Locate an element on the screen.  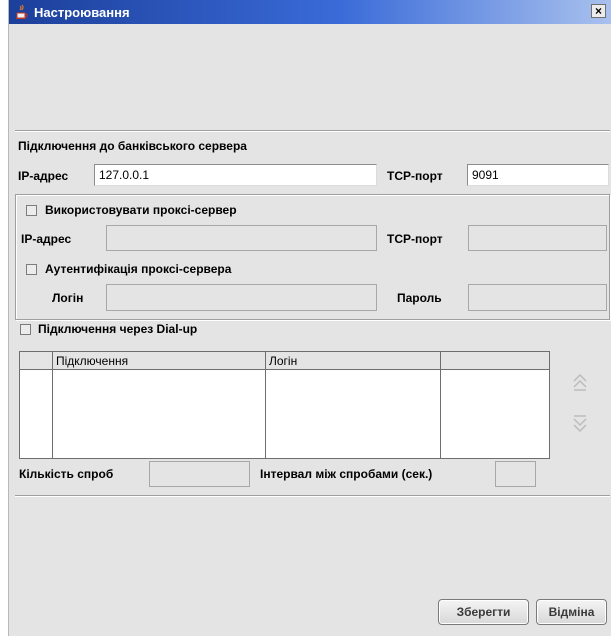
dialup-checkbox is located at coordinates (25, 329).